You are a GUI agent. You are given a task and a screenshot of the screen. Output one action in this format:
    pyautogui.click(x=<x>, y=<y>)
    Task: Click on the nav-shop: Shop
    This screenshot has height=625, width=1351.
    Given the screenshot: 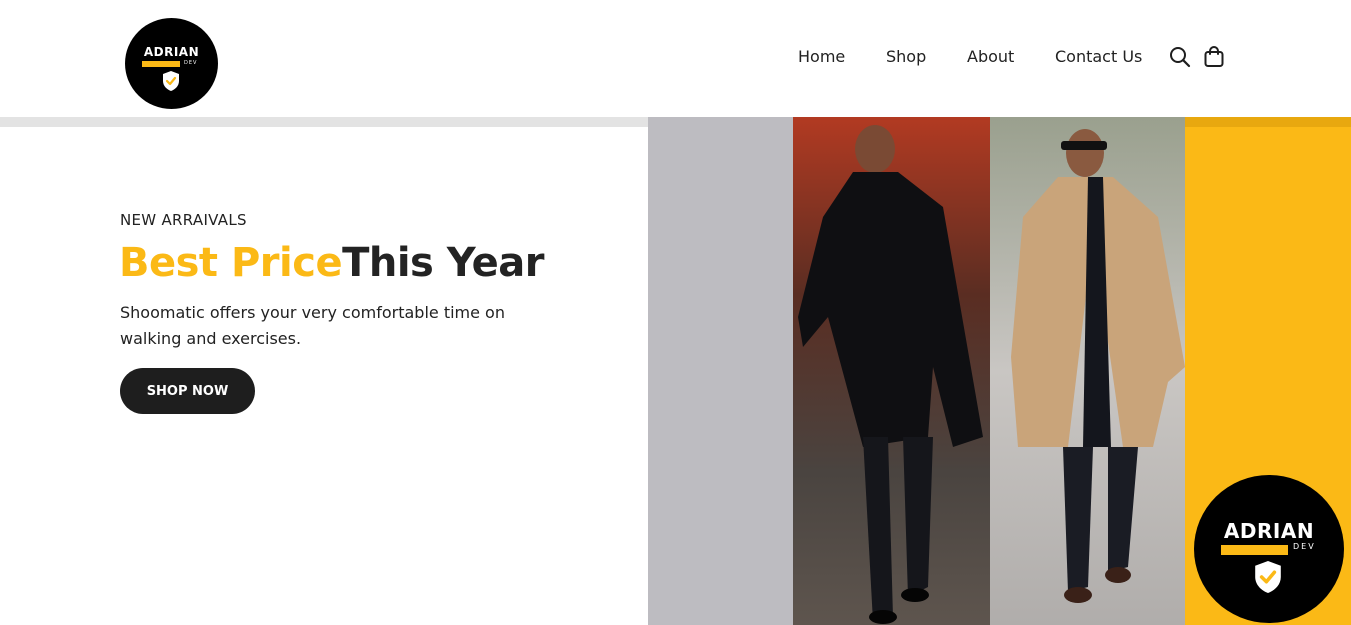 What is the action you would take?
    pyautogui.click(x=906, y=56)
    